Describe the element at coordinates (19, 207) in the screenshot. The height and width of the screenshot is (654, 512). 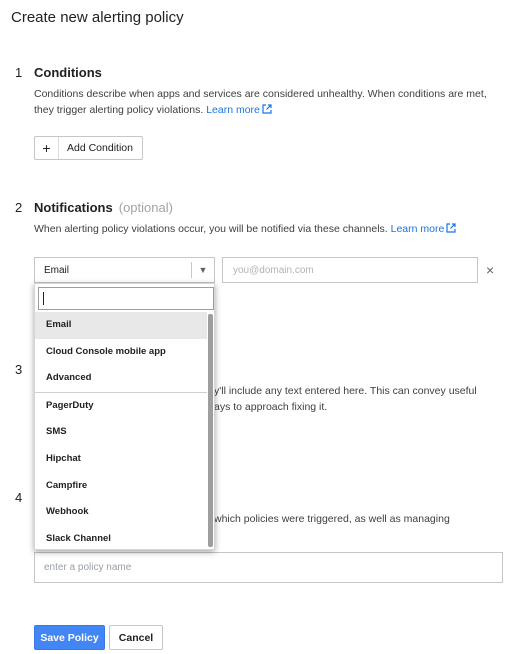
I see `step-number-notifications: 2` at that location.